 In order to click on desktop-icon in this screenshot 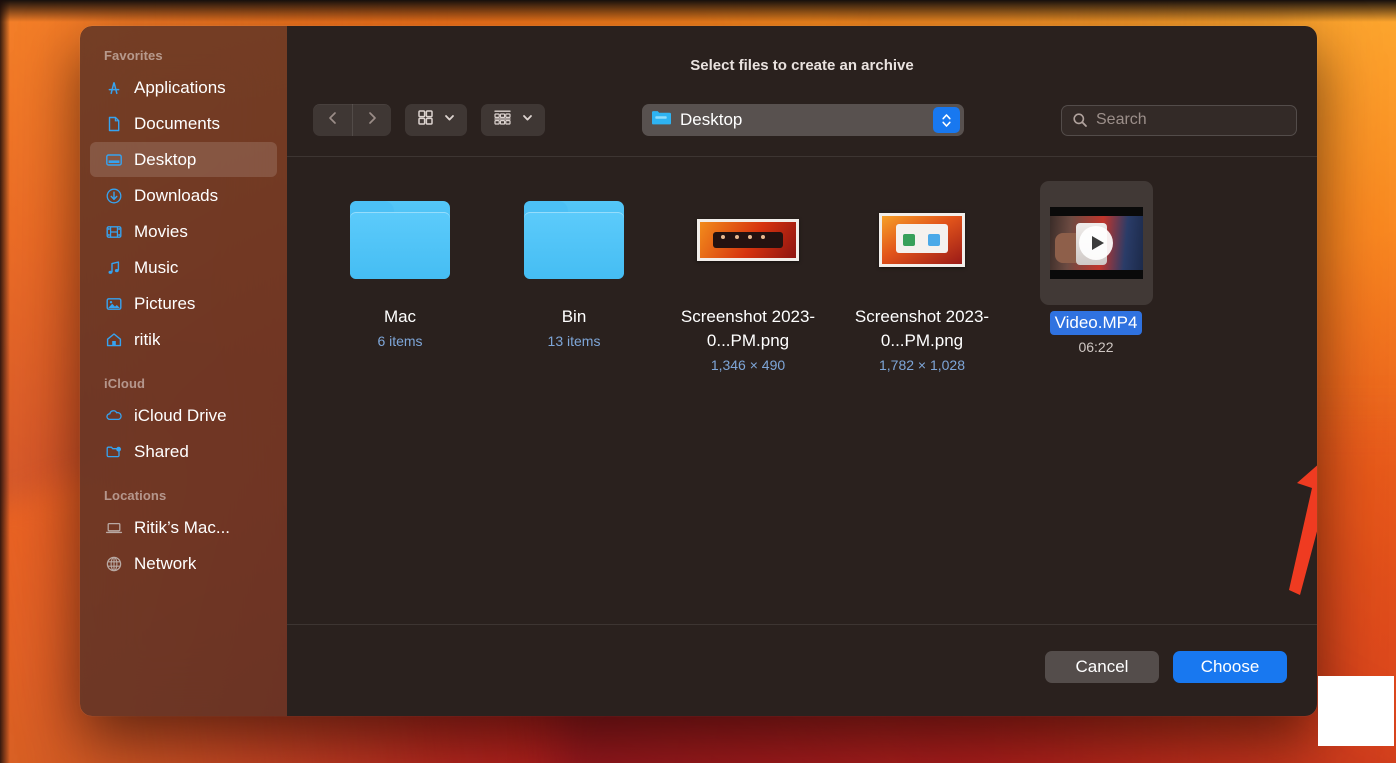, I will do `click(114, 160)`.